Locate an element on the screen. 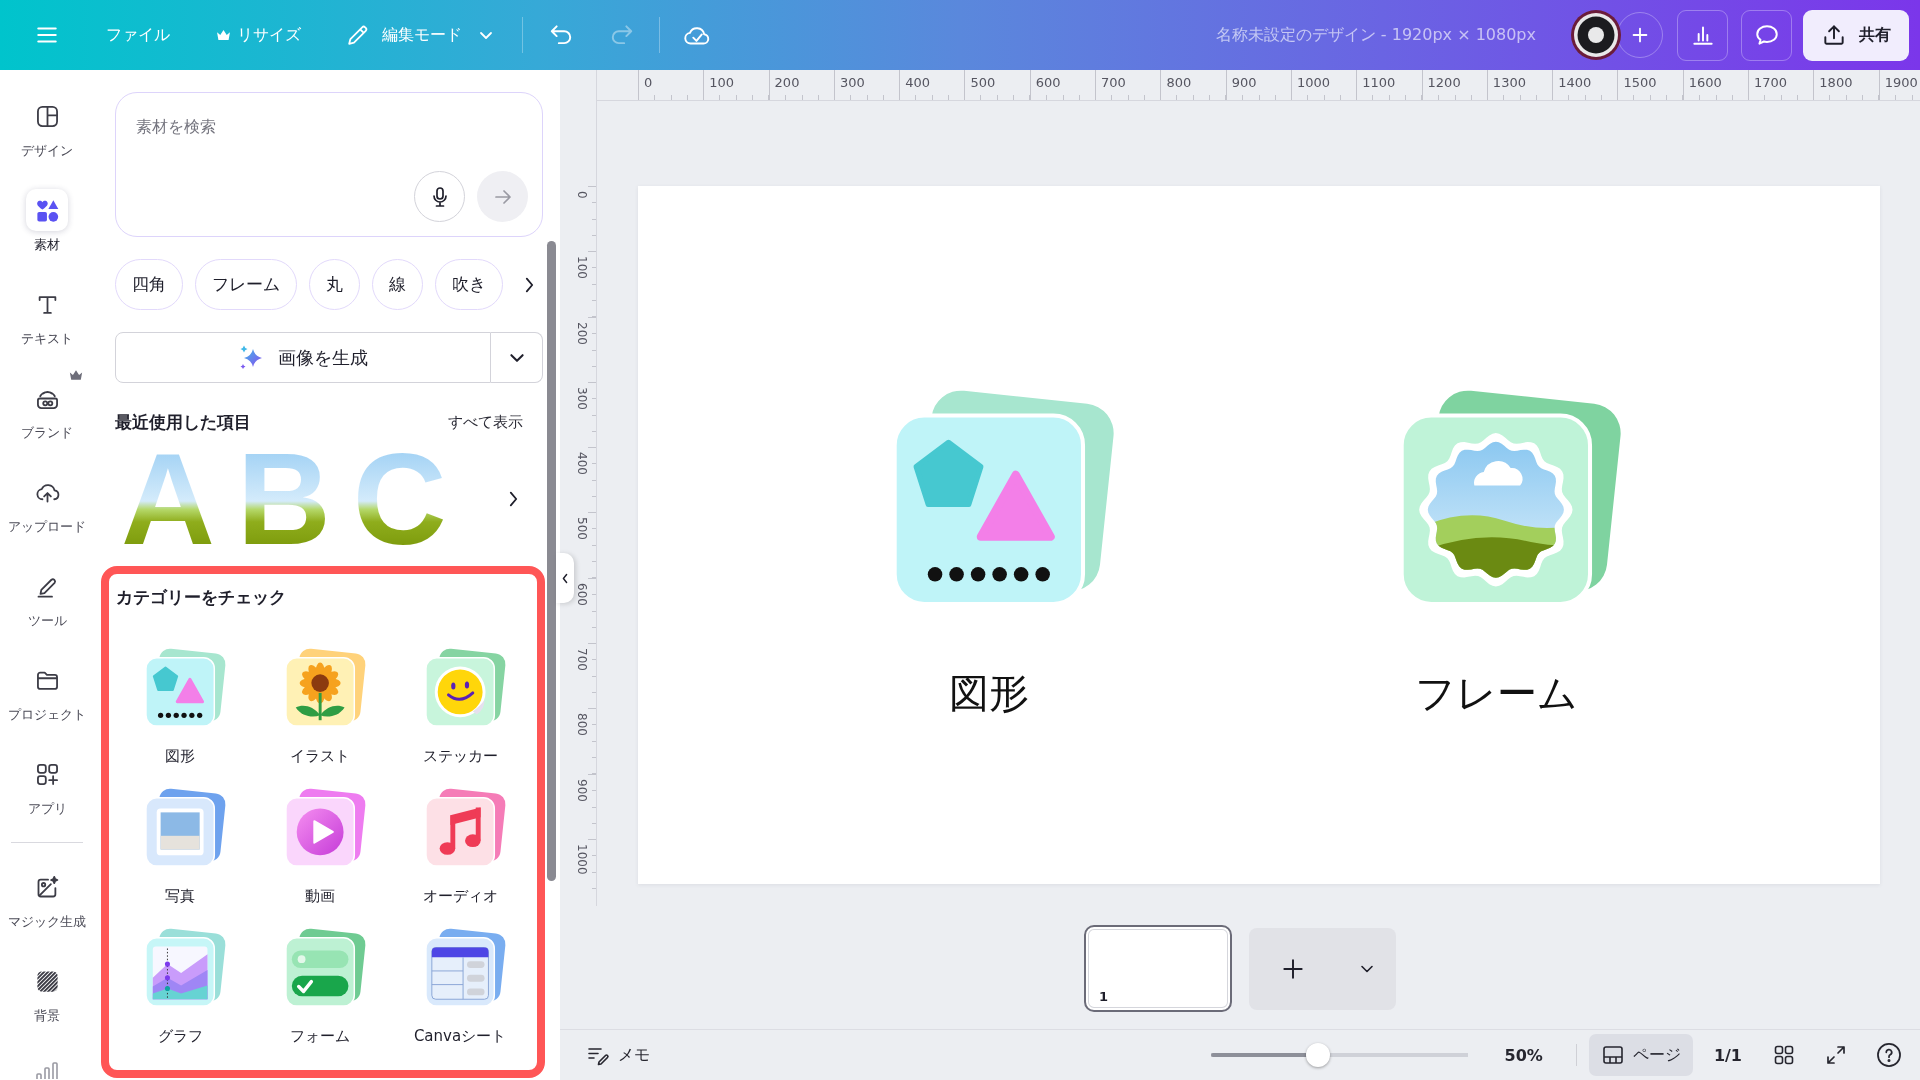 The width and height of the screenshot is (1920, 1080). spreadsheet-icon is located at coordinates (466, 968).